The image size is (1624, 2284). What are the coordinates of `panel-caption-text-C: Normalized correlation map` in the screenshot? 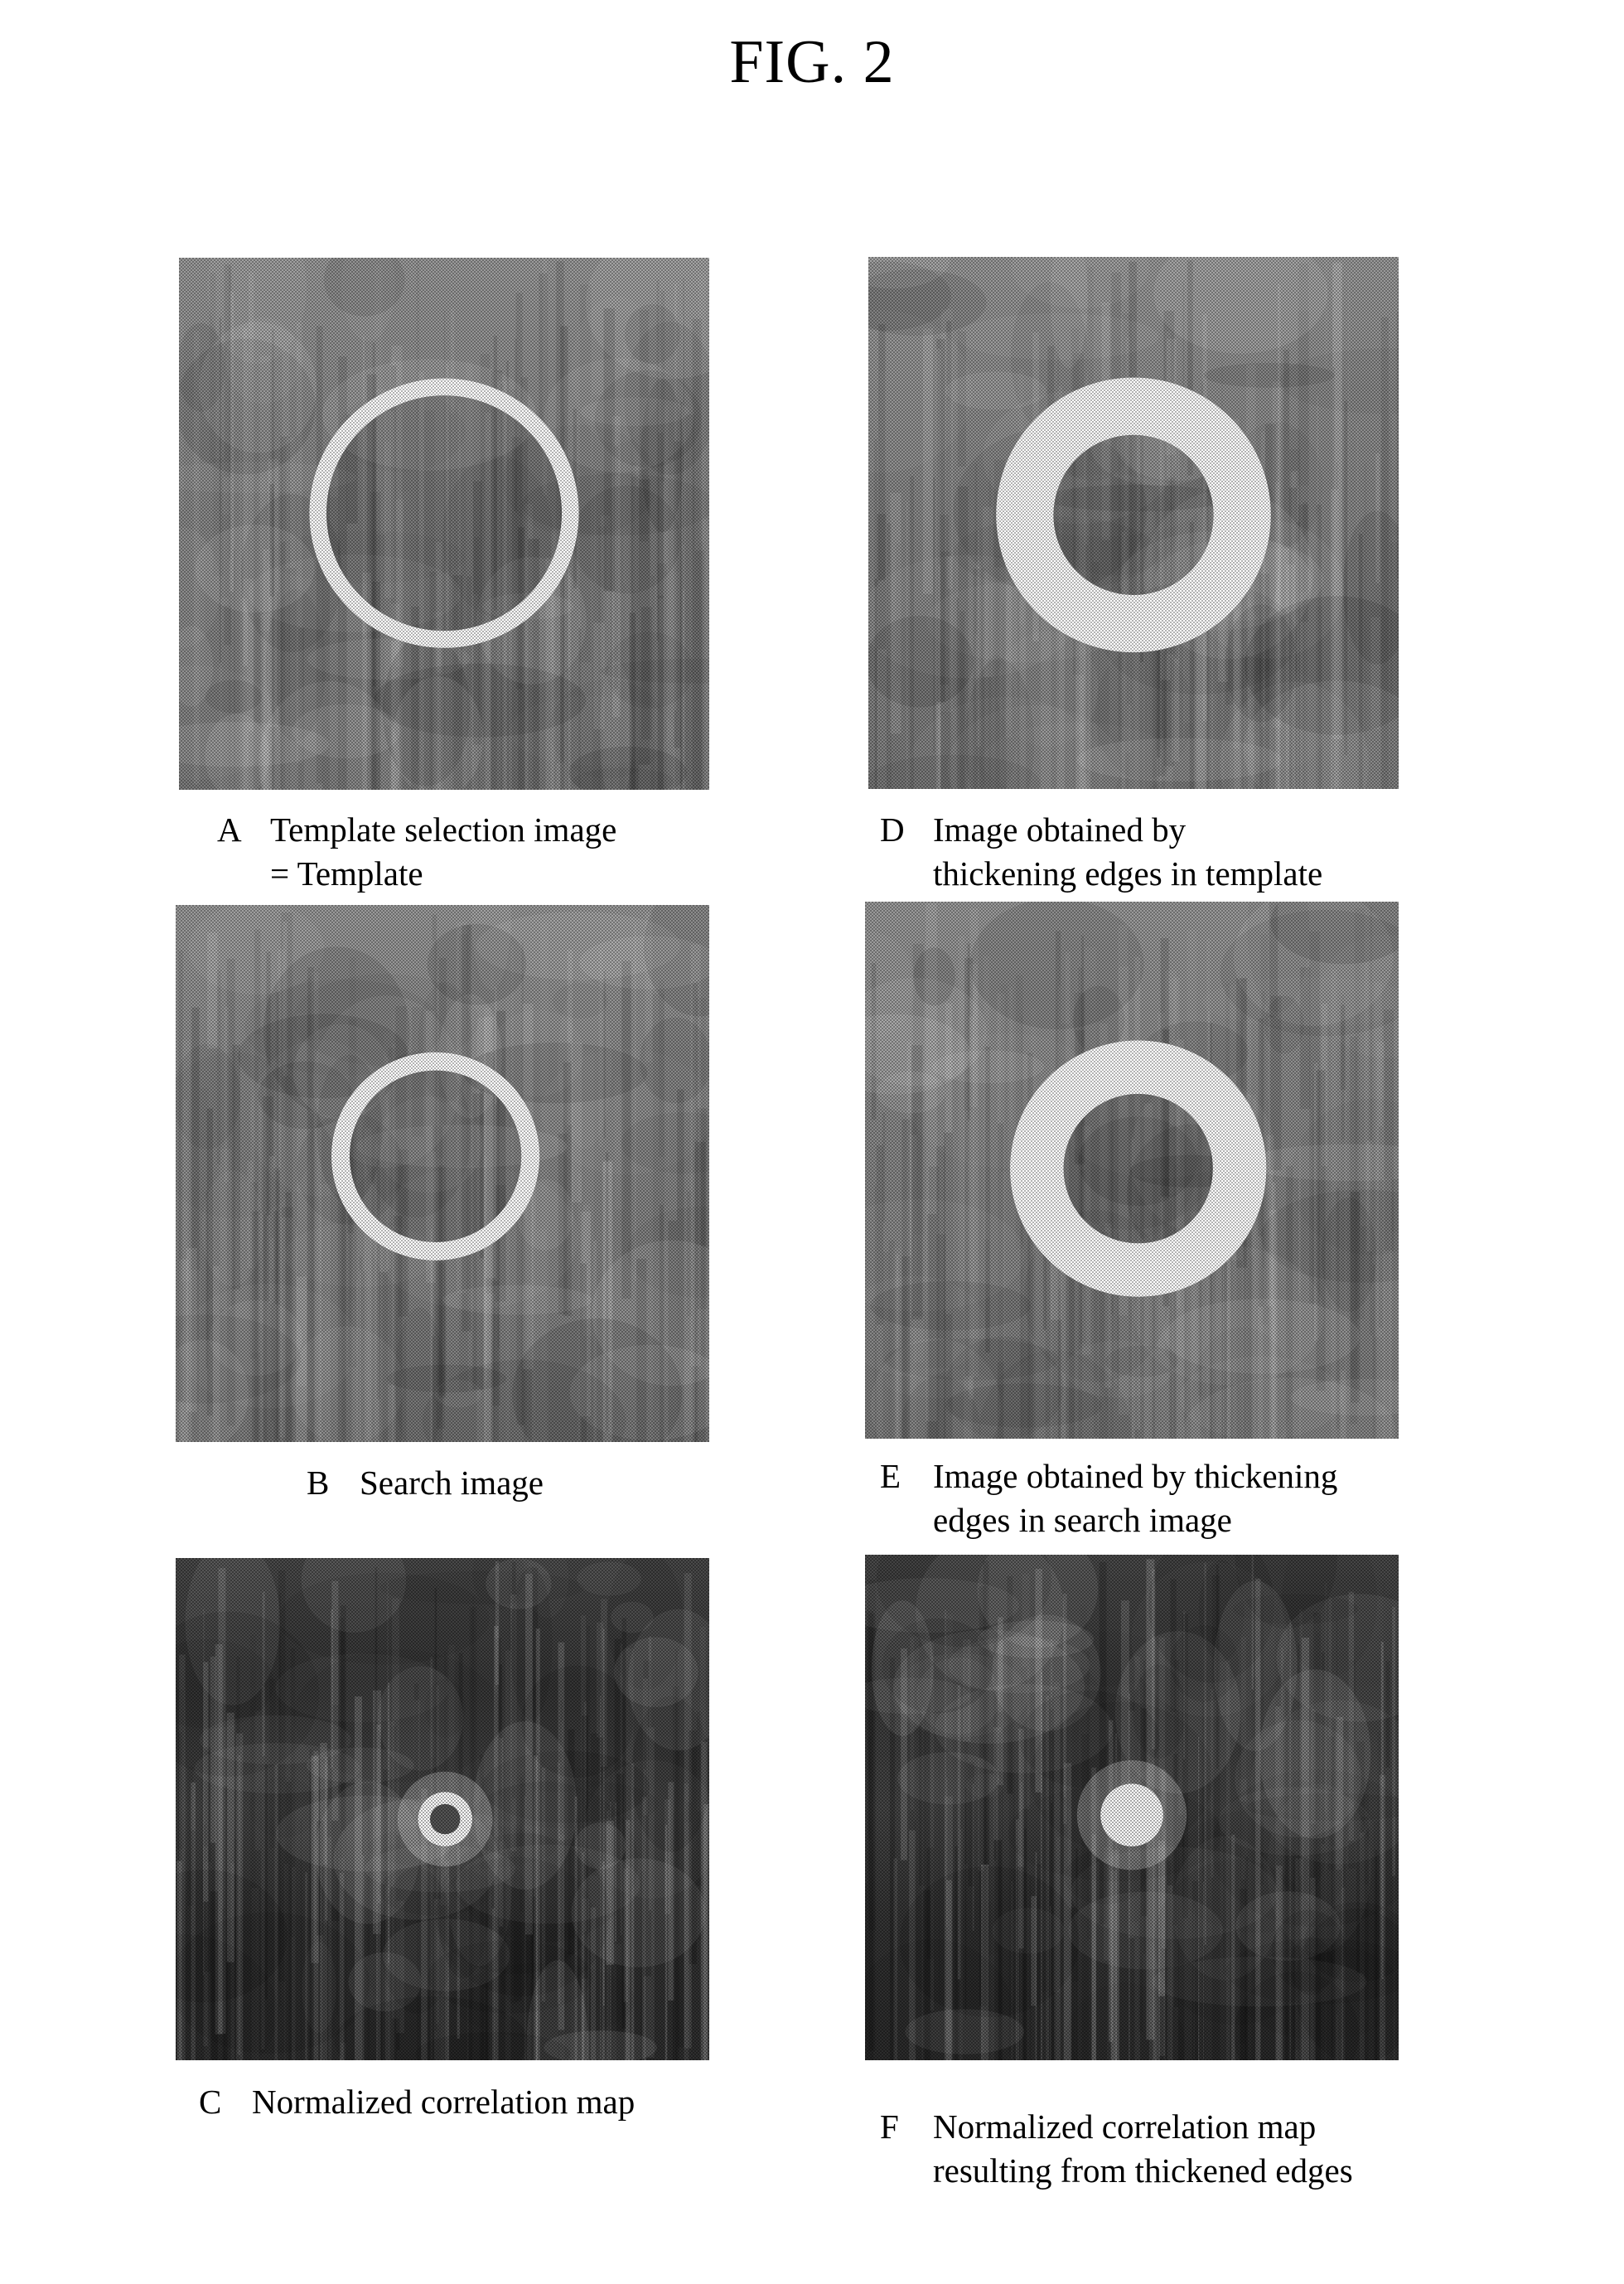 It's located at (443, 2102).